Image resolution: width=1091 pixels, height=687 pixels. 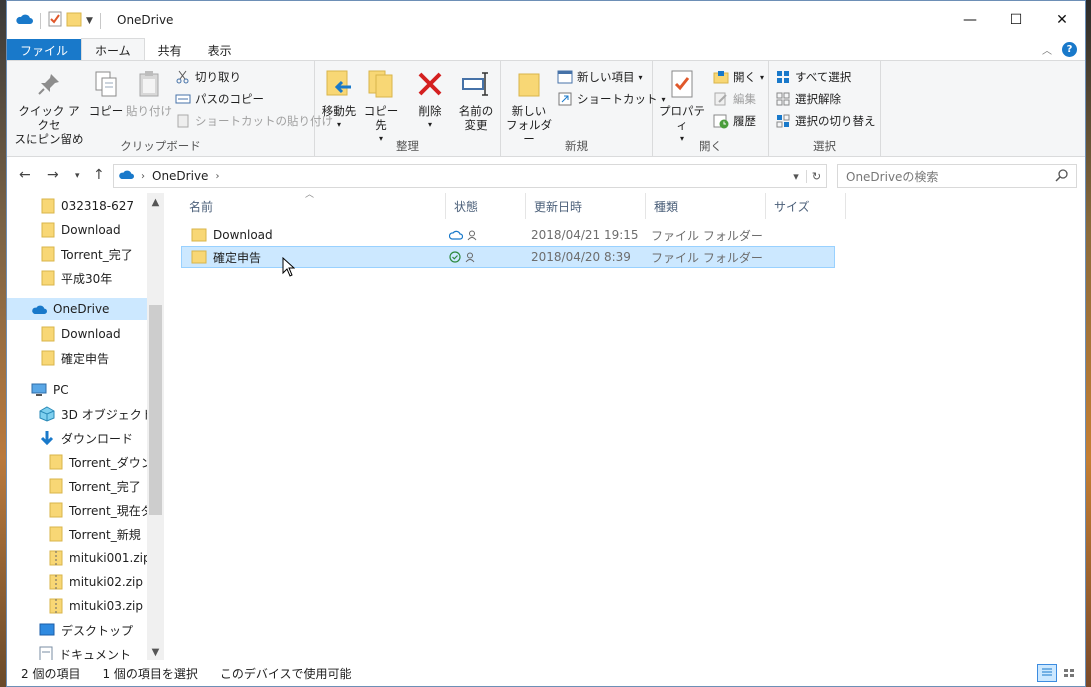 I want to click on copy-to-button: コピー先 ▾, so click(x=381, y=106).